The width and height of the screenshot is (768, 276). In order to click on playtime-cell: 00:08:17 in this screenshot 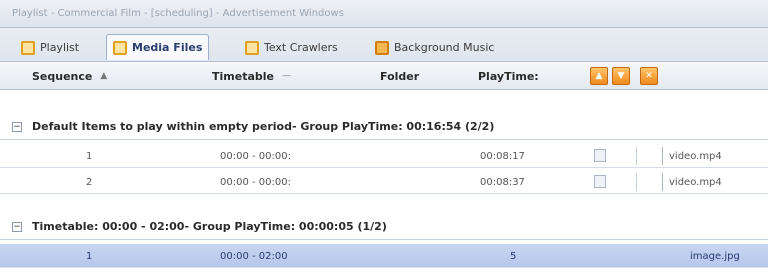, I will do `click(502, 156)`.